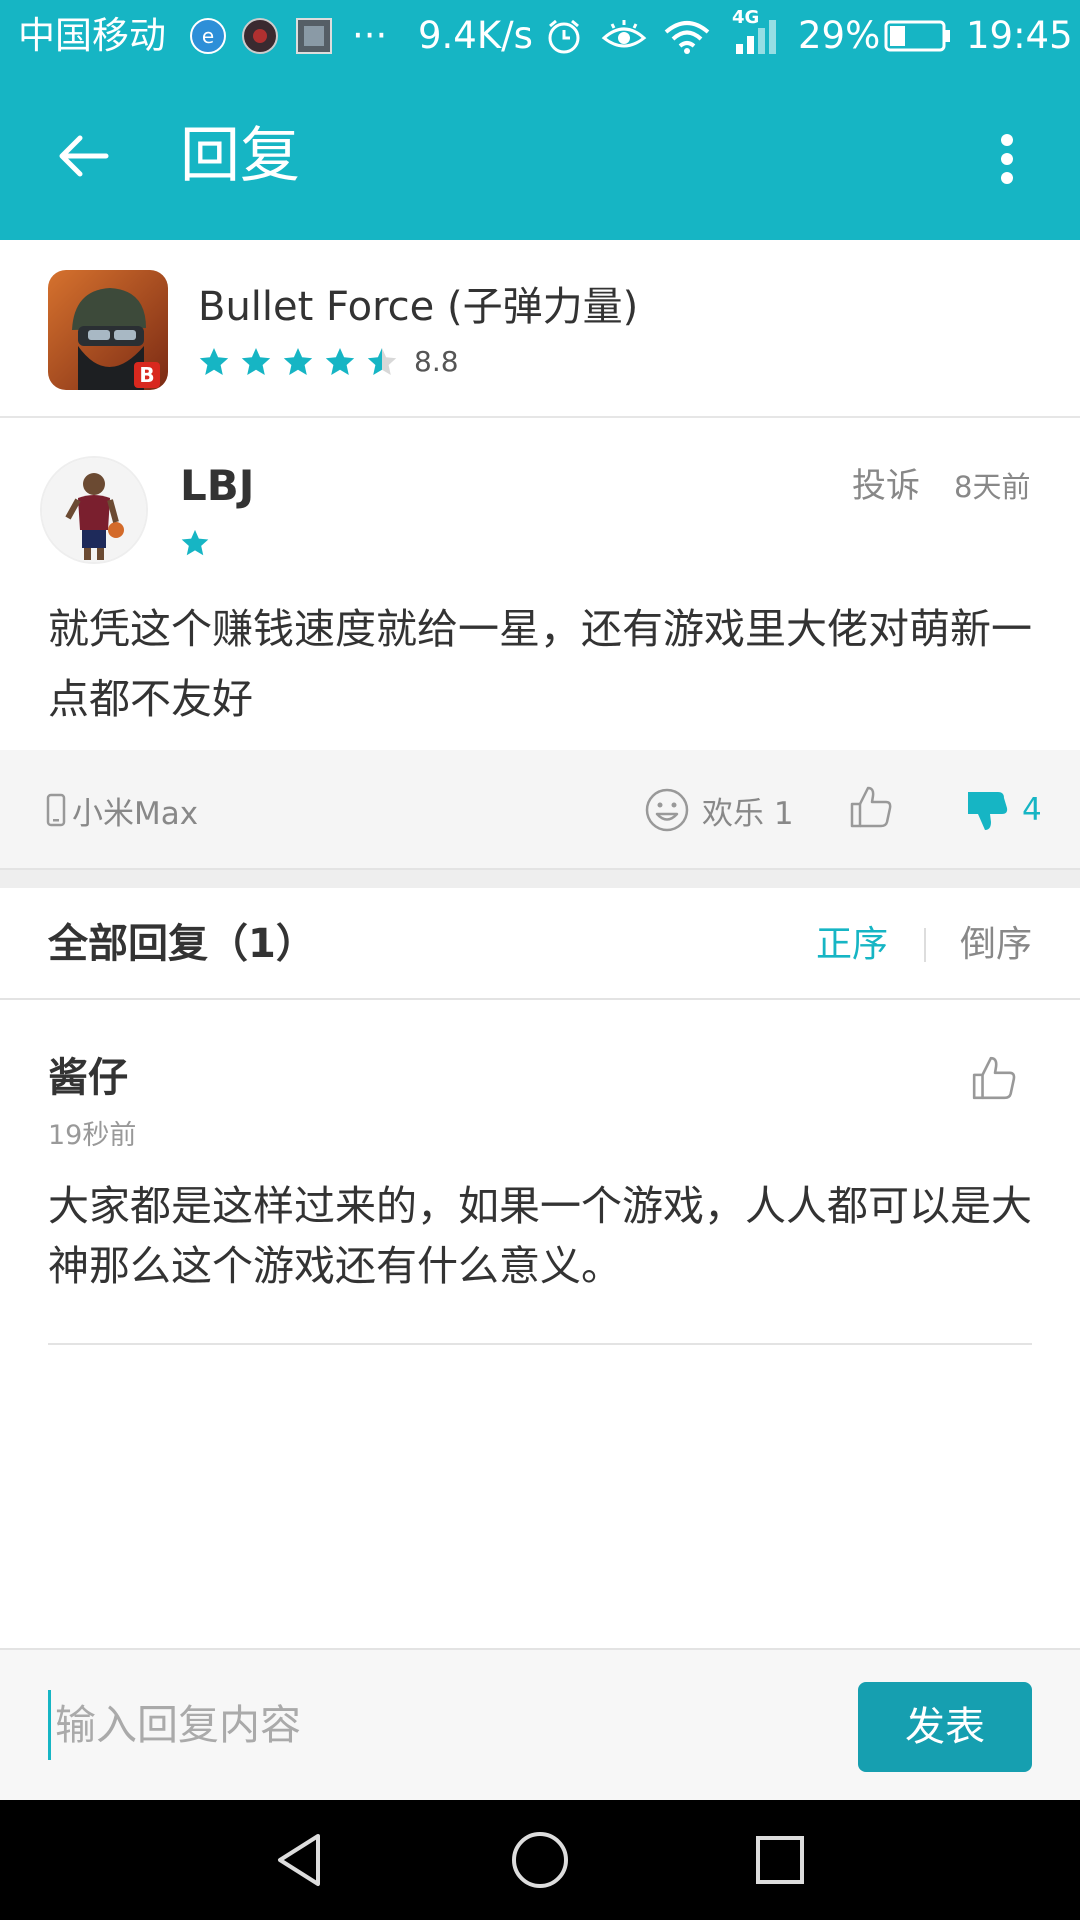  What do you see at coordinates (540, 879) in the screenshot?
I see `section-gap` at bounding box center [540, 879].